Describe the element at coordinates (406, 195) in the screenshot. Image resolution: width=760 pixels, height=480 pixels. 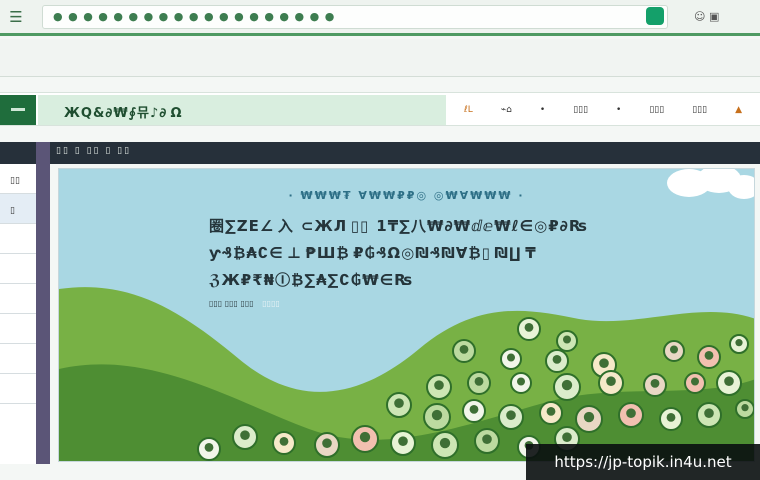
I see `hero-kicker: · ₩₩₩₮ ∀₩₩₽₽◎ ◎₩∀₩₩₩ ·` at that location.